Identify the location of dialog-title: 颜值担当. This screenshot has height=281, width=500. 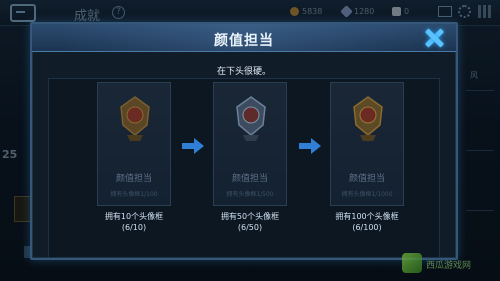
(244, 41).